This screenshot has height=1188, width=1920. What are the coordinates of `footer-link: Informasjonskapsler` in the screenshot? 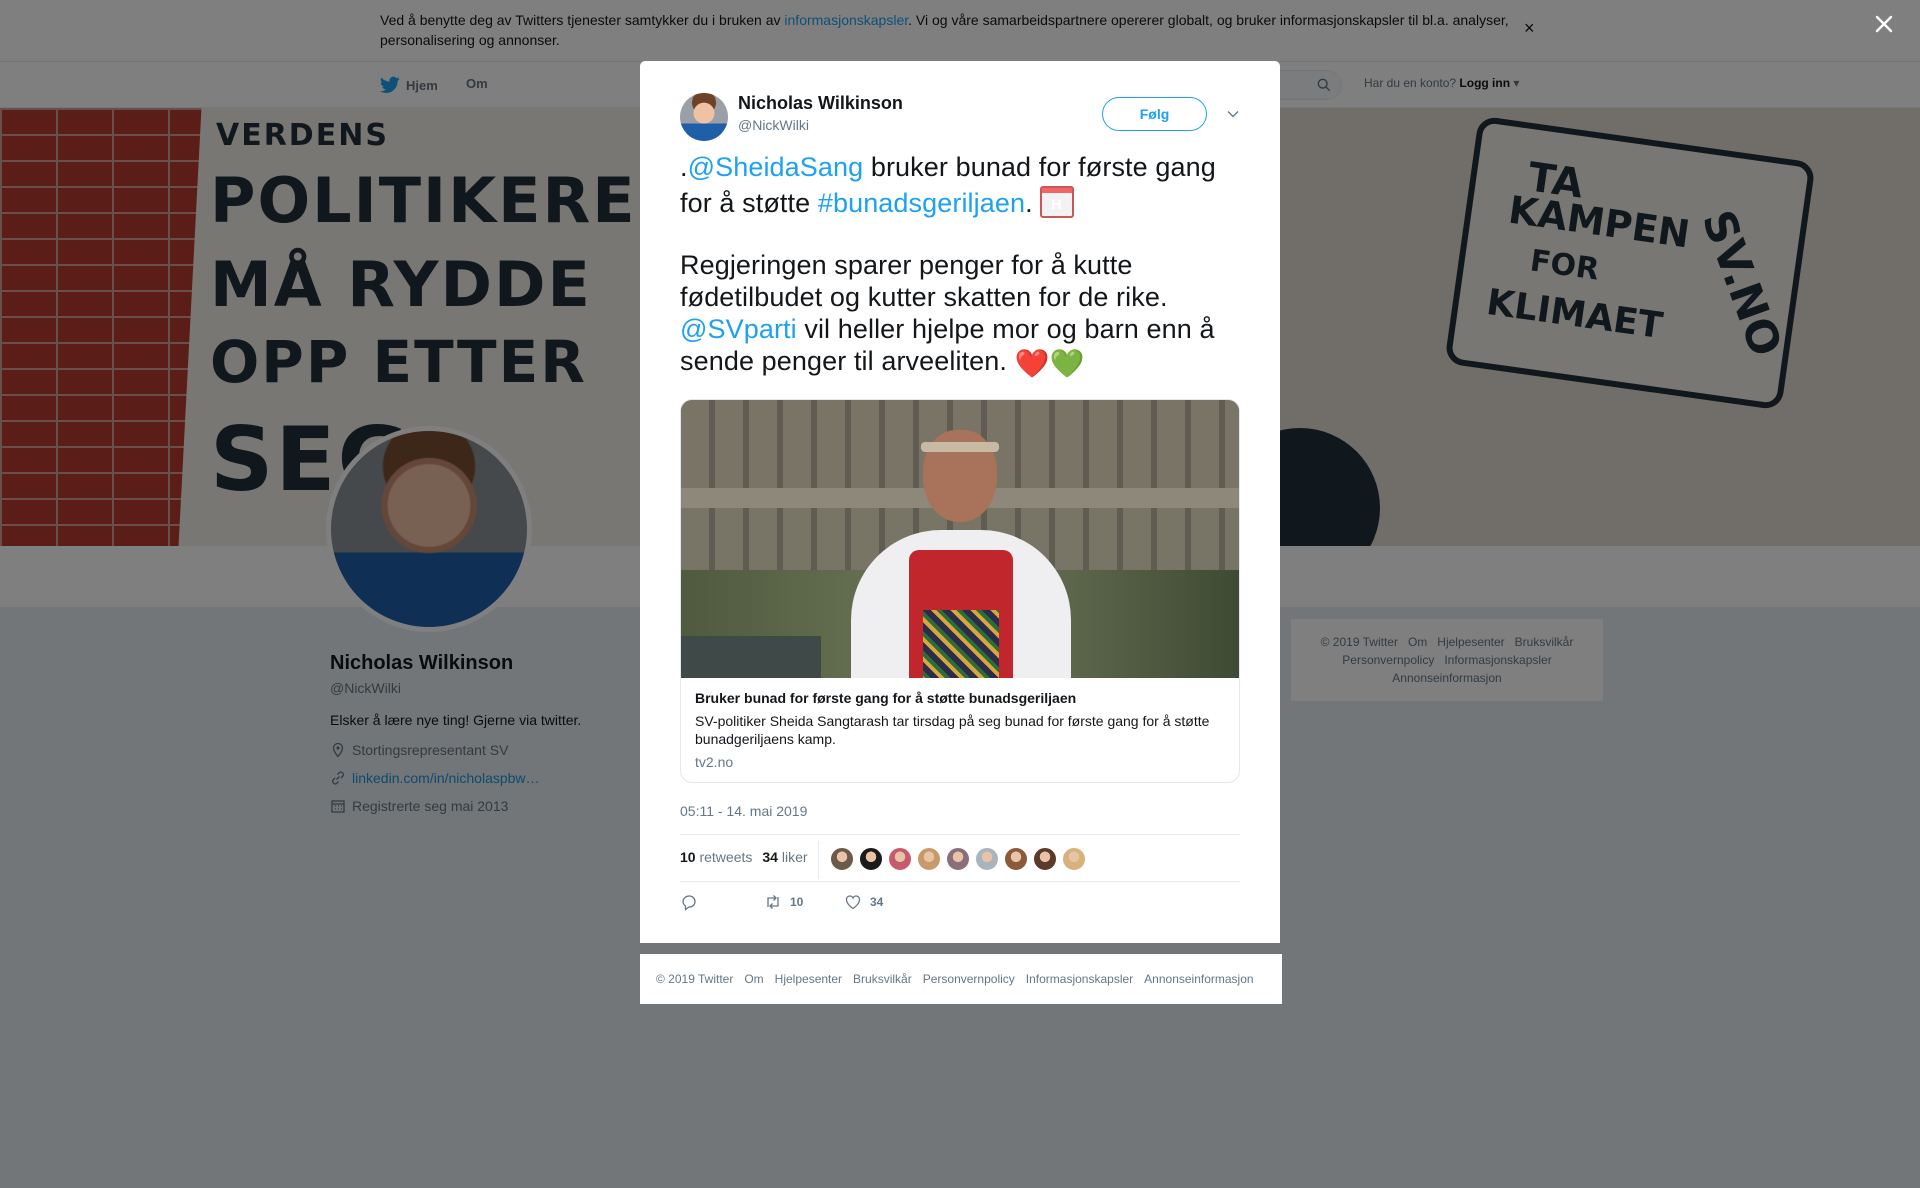 It's located at (1079, 979).